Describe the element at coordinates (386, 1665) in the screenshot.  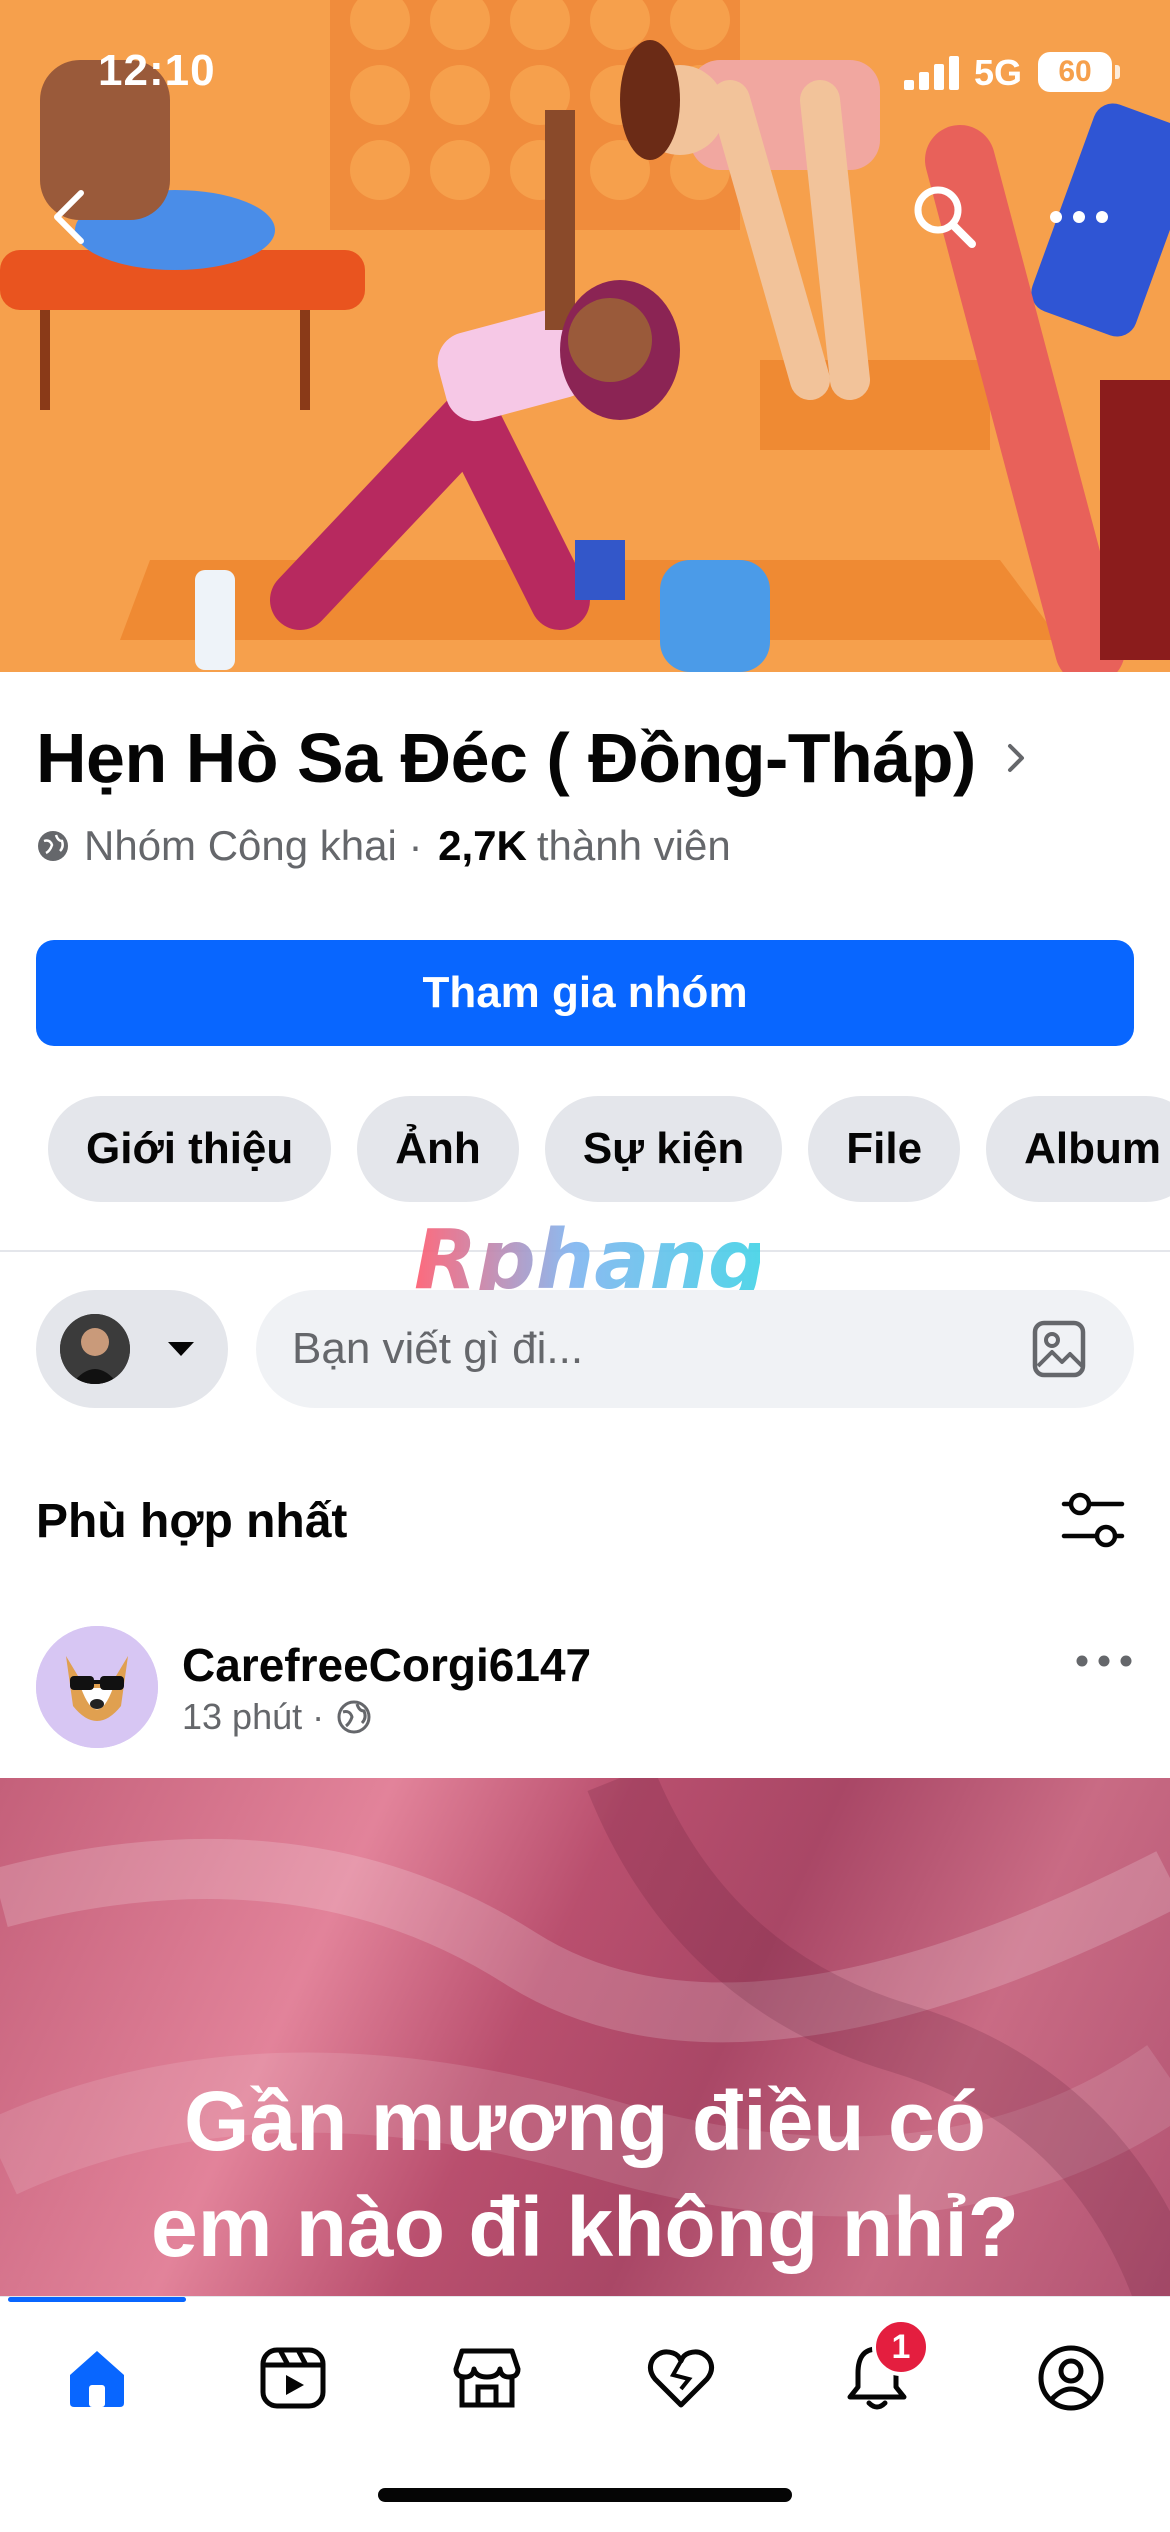
I see `post-author-name: CarefreeCorgi6147` at that location.